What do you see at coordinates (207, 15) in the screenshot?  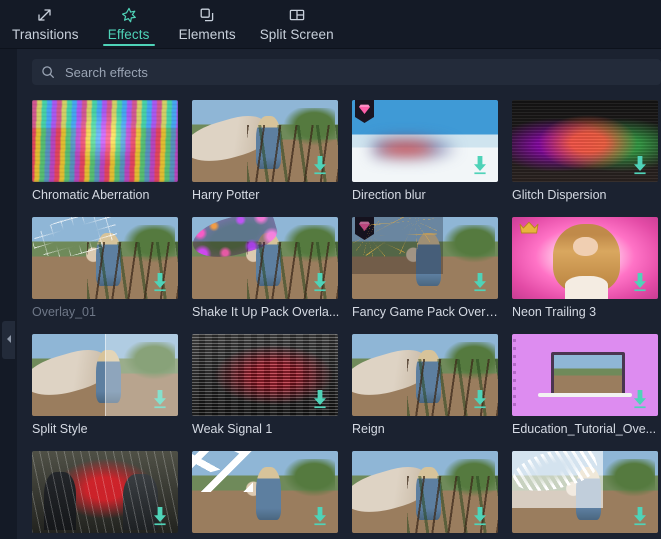 I see `elements-icon` at bounding box center [207, 15].